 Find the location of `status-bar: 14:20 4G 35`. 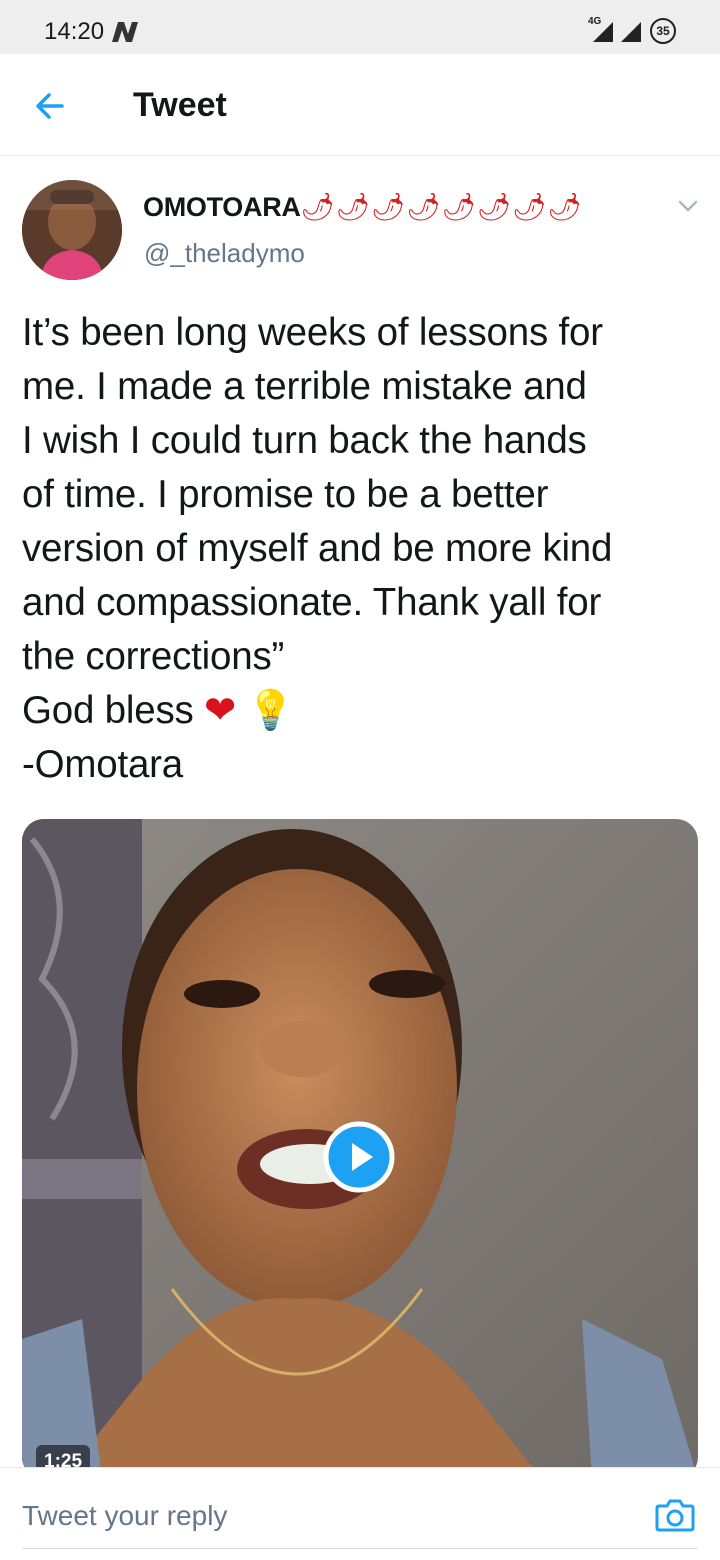

status-bar: 14:20 4G 35 is located at coordinates (360, 27).